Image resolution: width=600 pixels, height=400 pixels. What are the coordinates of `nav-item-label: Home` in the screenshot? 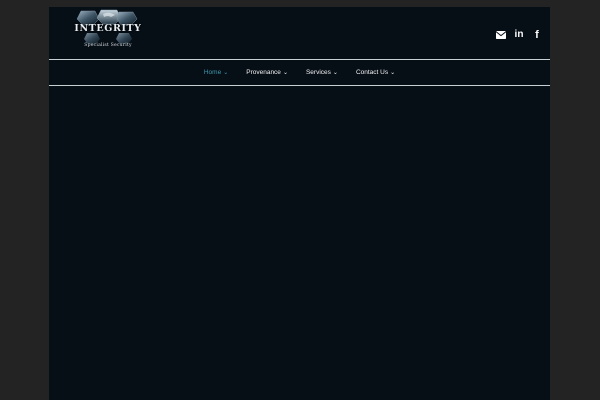 It's located at (212, 72).